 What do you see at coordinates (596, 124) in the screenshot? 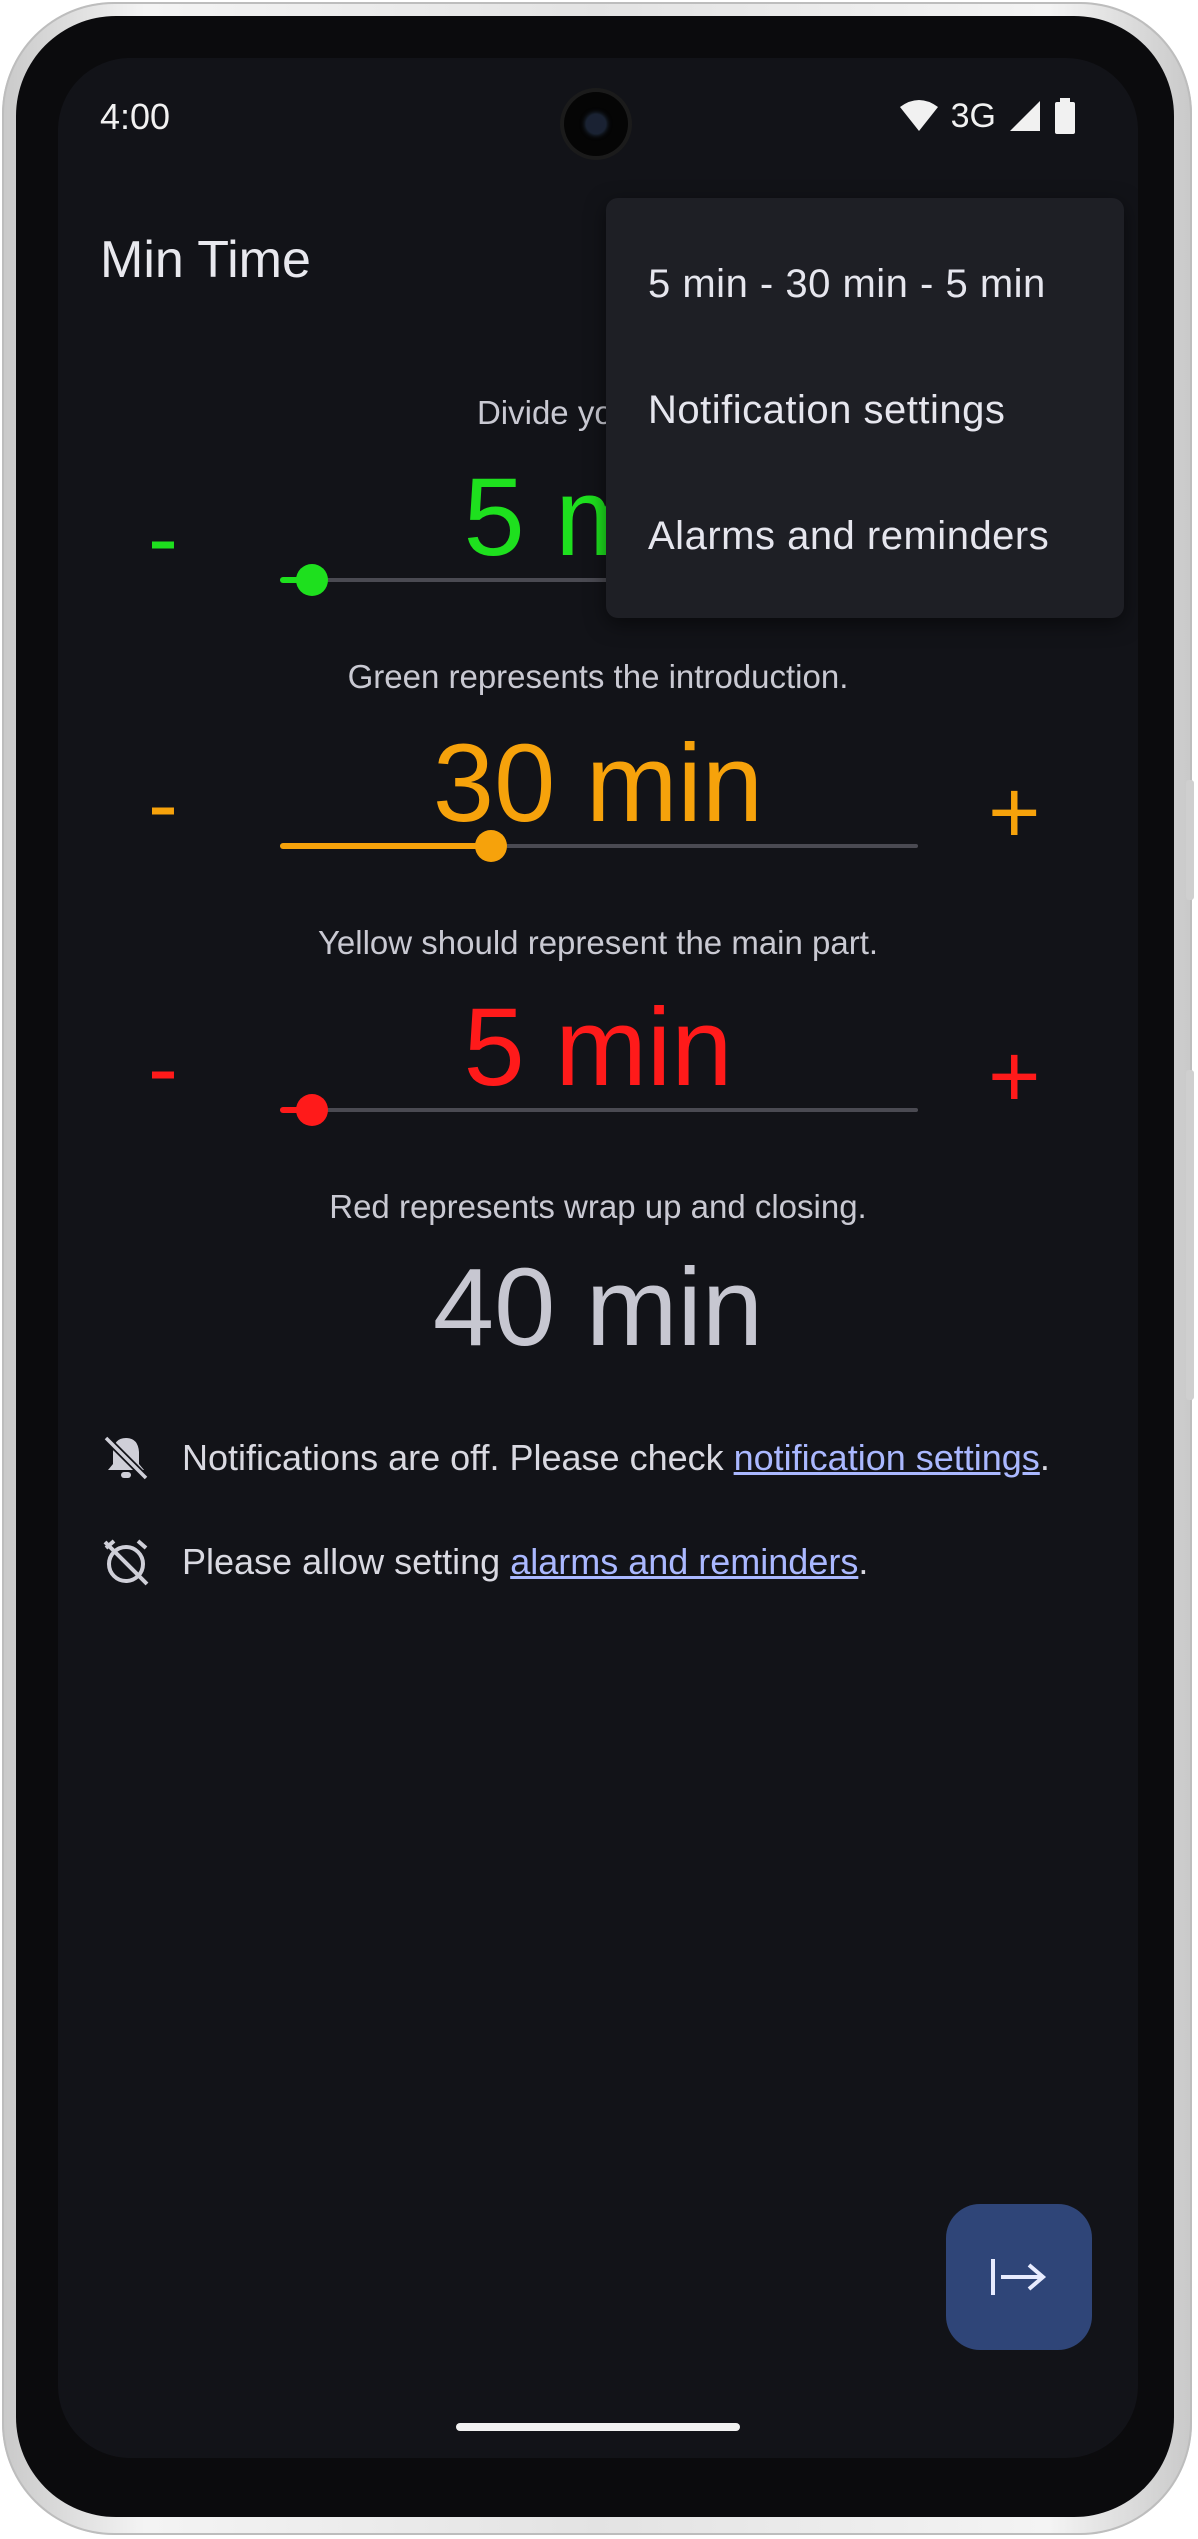
I see `front-camera` at bounding box center [596, 124].